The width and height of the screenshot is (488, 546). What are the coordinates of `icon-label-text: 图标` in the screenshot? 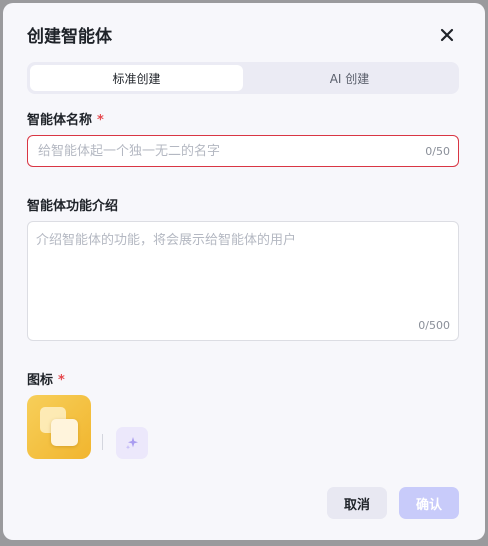 It's located at (40, 380).